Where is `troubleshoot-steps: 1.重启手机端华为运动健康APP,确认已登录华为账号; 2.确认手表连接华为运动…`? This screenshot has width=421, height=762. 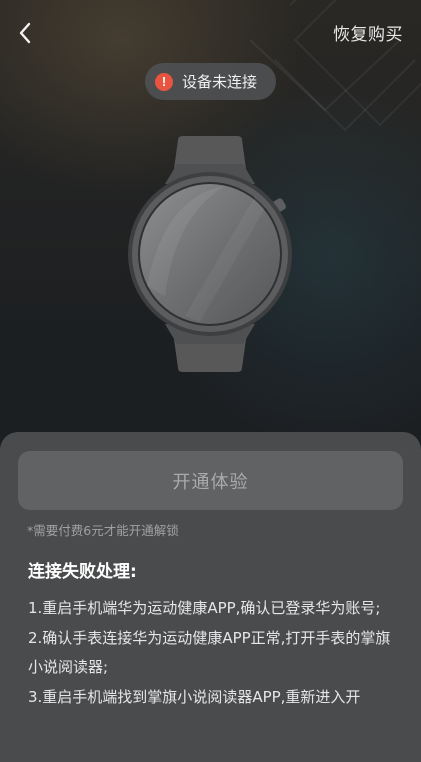
troubleshoot-steps: 1.重启手机端华为运动健康APP,确认已登录华为账号; 2.确认手表连接华为运动… is located at coordinates (213, 653).